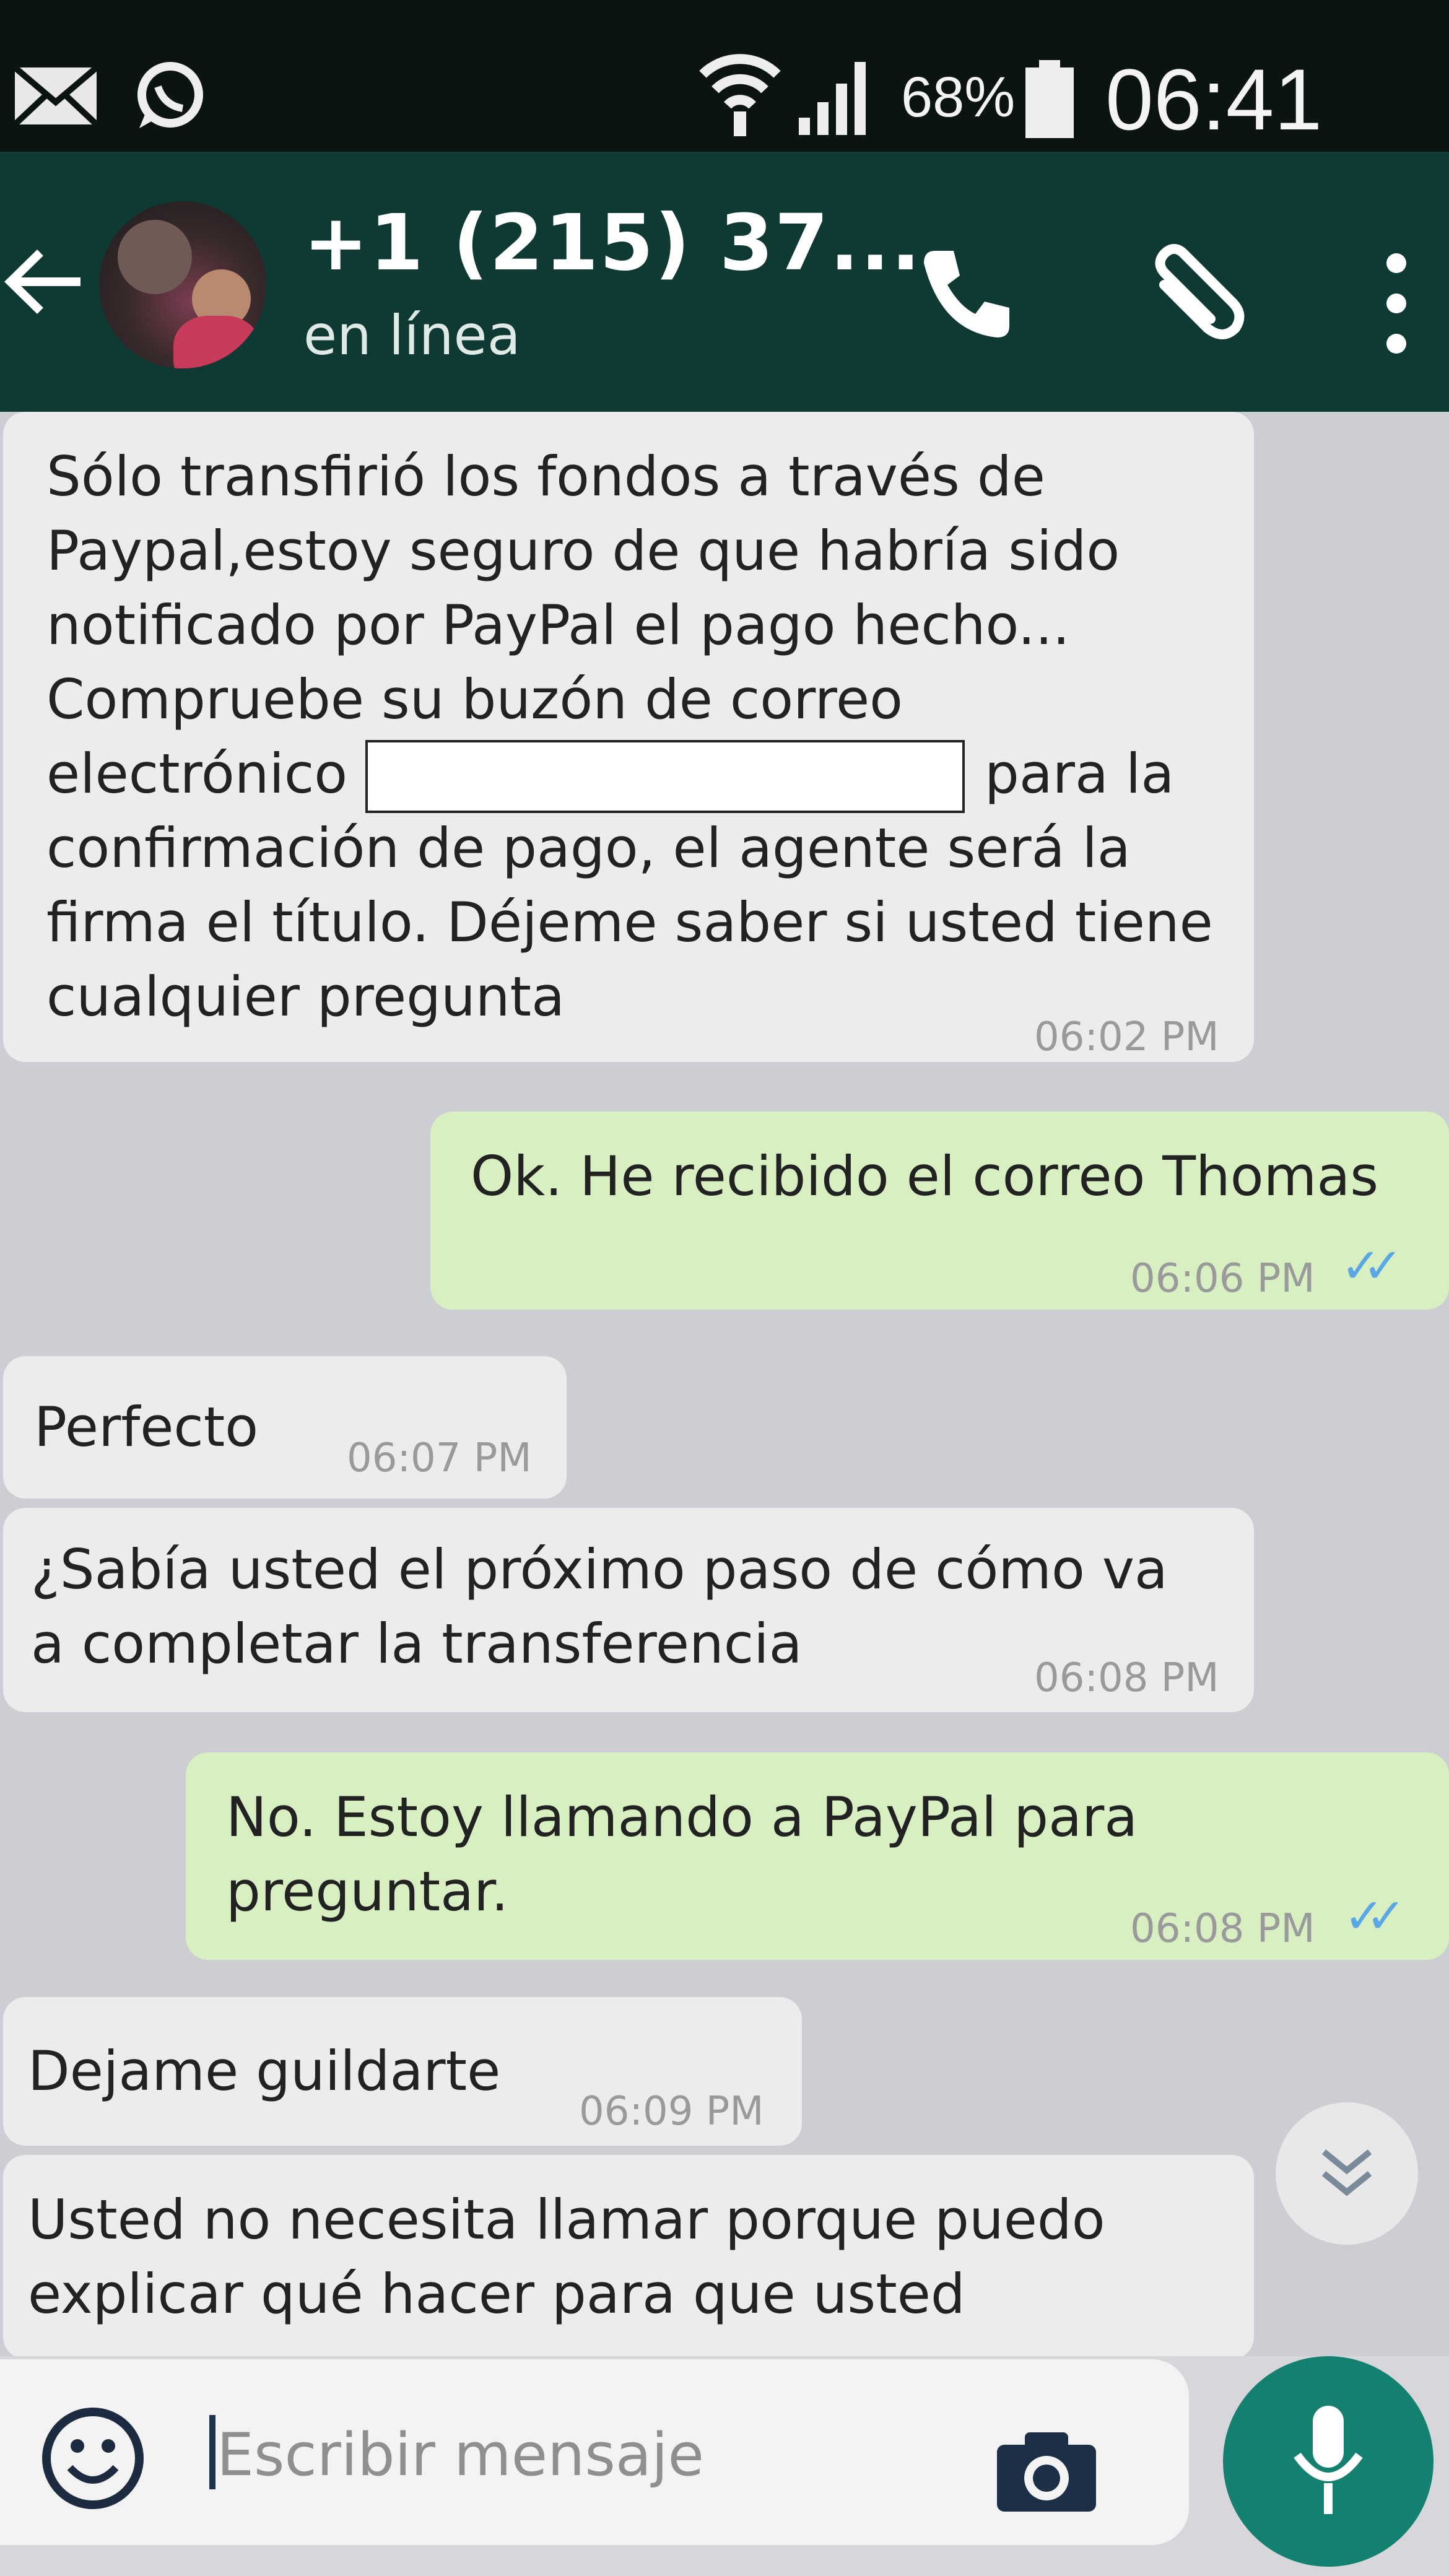 The image size is (1449, 2576). I want to click on message-time: 06:07 PM, so click(439, 1458).